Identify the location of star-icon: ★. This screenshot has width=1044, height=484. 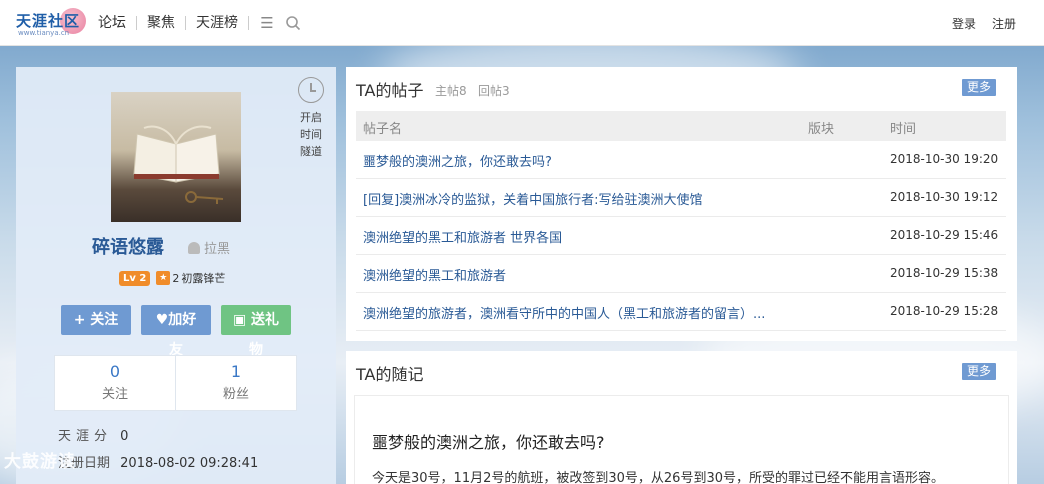
(163, 278).